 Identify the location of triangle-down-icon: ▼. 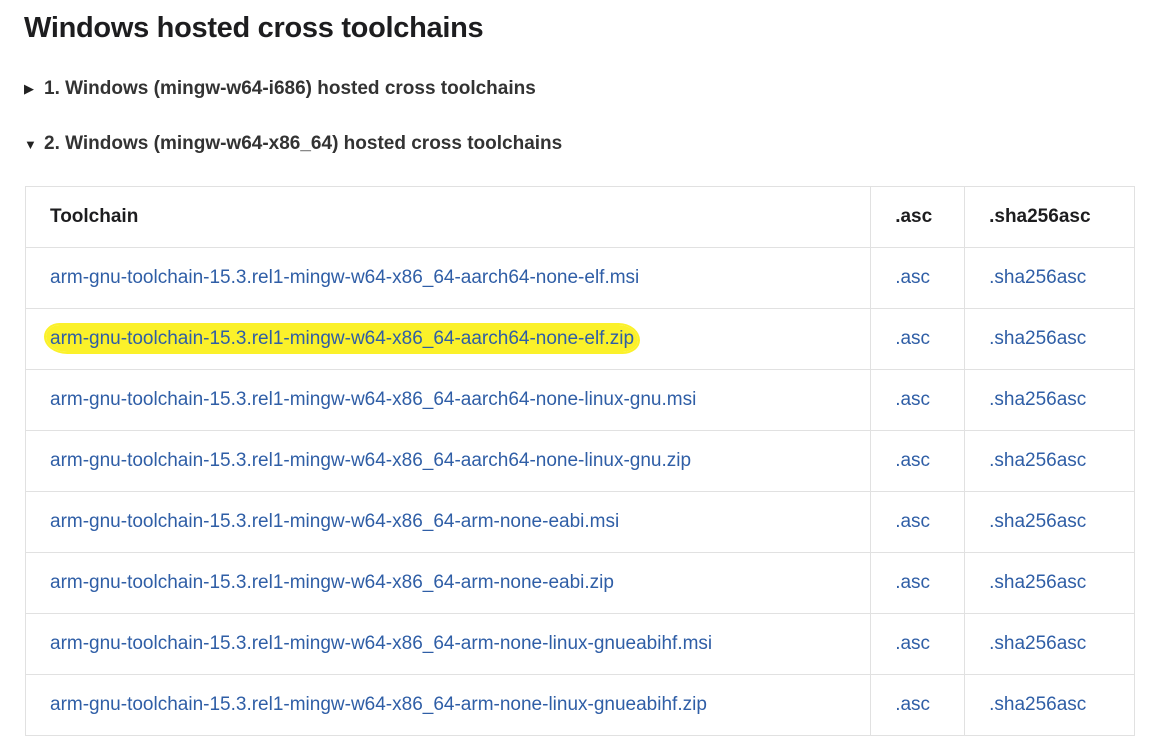
(30, 144).